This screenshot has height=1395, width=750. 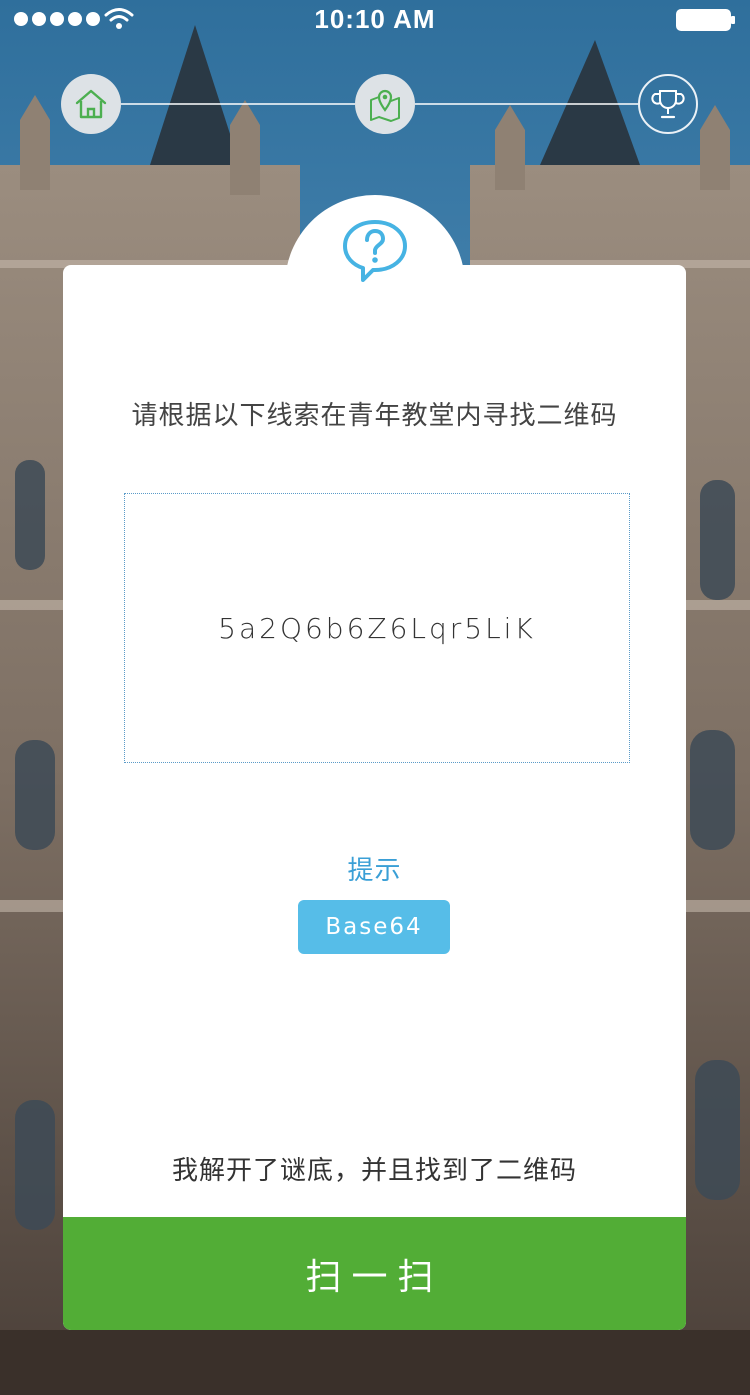 I want to click on status-bar: 10:10 AM, so click(x=375, y=20).